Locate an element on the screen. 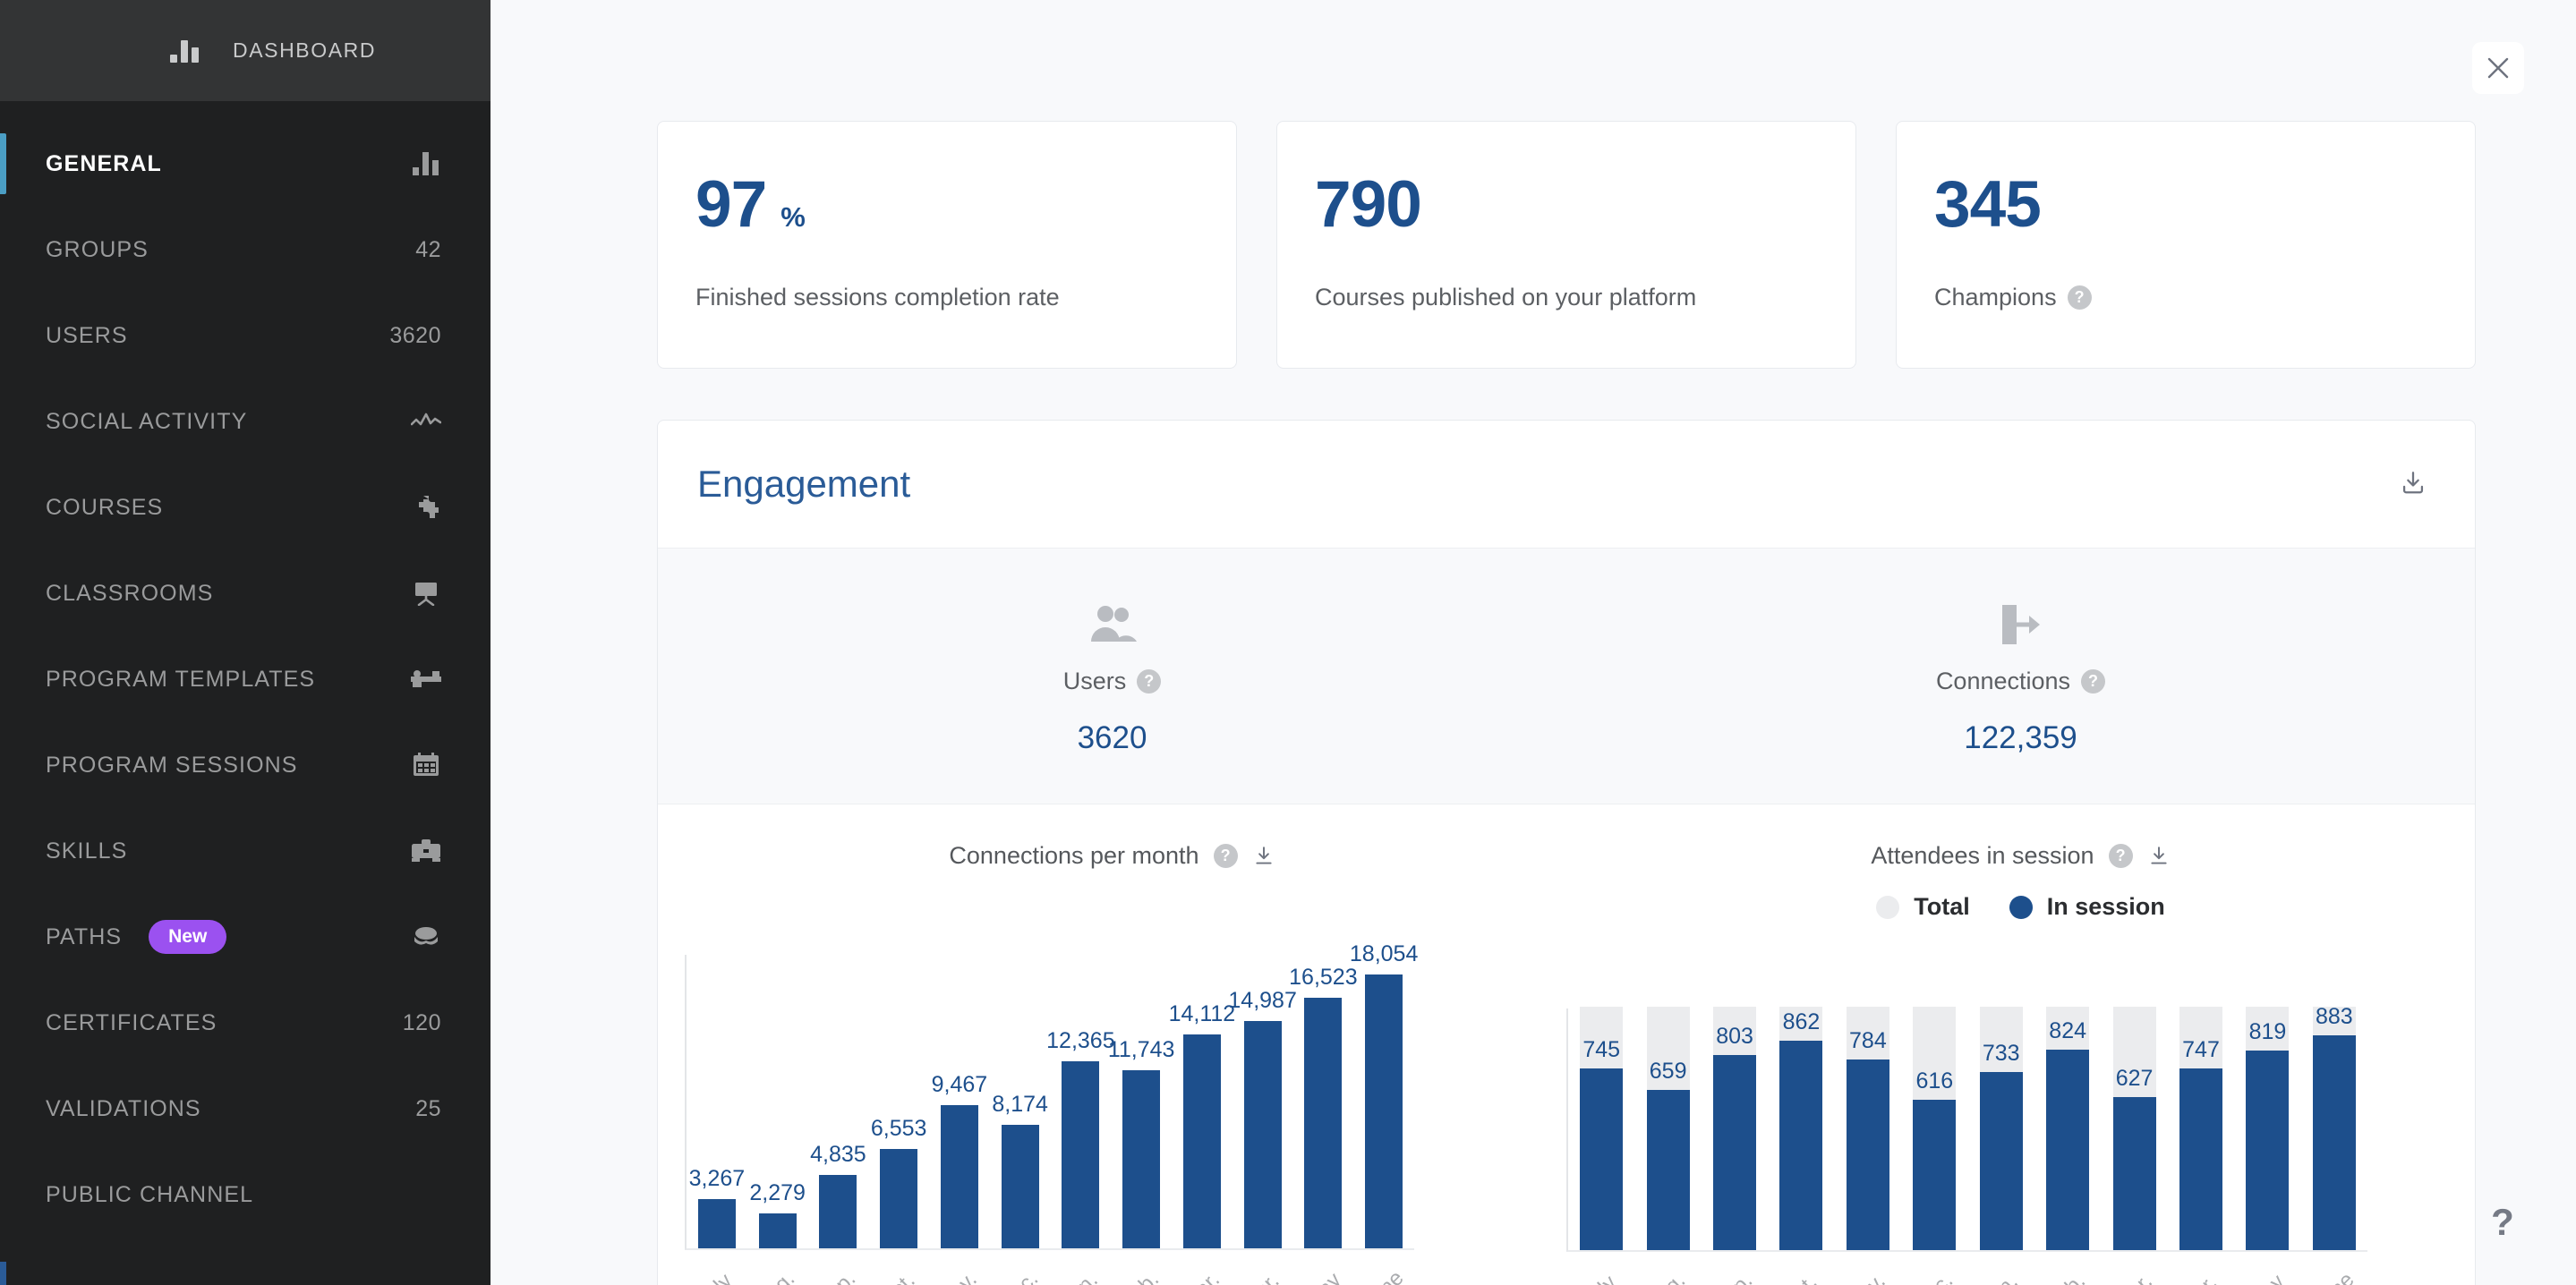 Image resolution: width=2576 pixels, height=1285 pixels. sidebar-item-certificates: CERTIFICATES 120 is located at coordinates (245, 1023).